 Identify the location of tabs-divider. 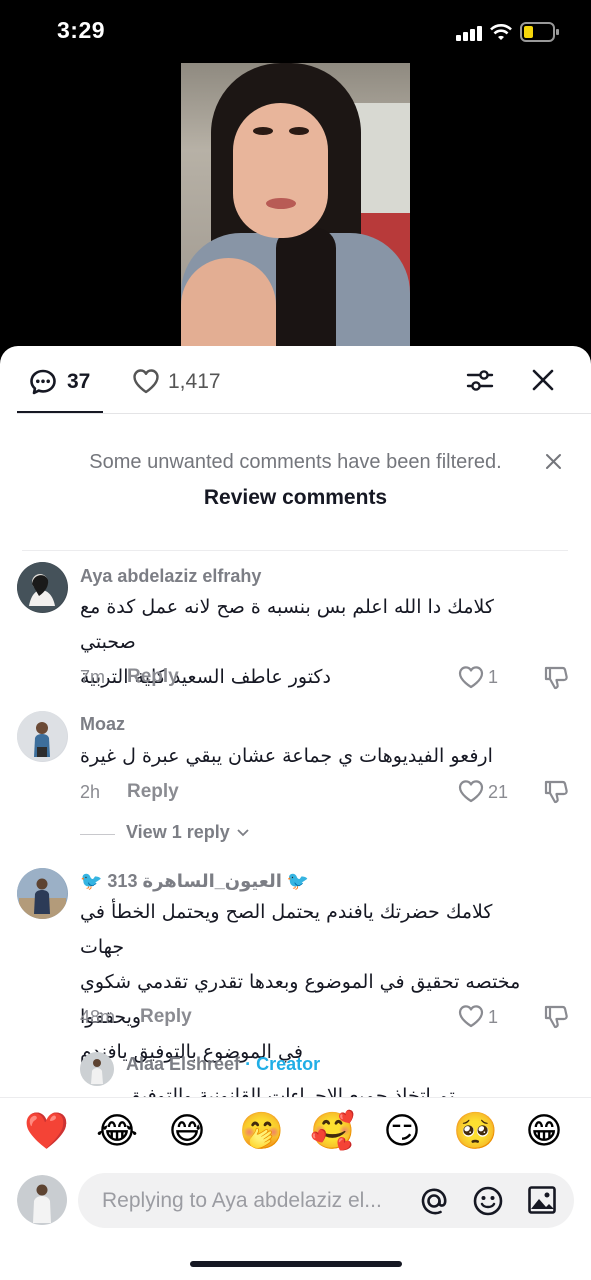
(304, 413).